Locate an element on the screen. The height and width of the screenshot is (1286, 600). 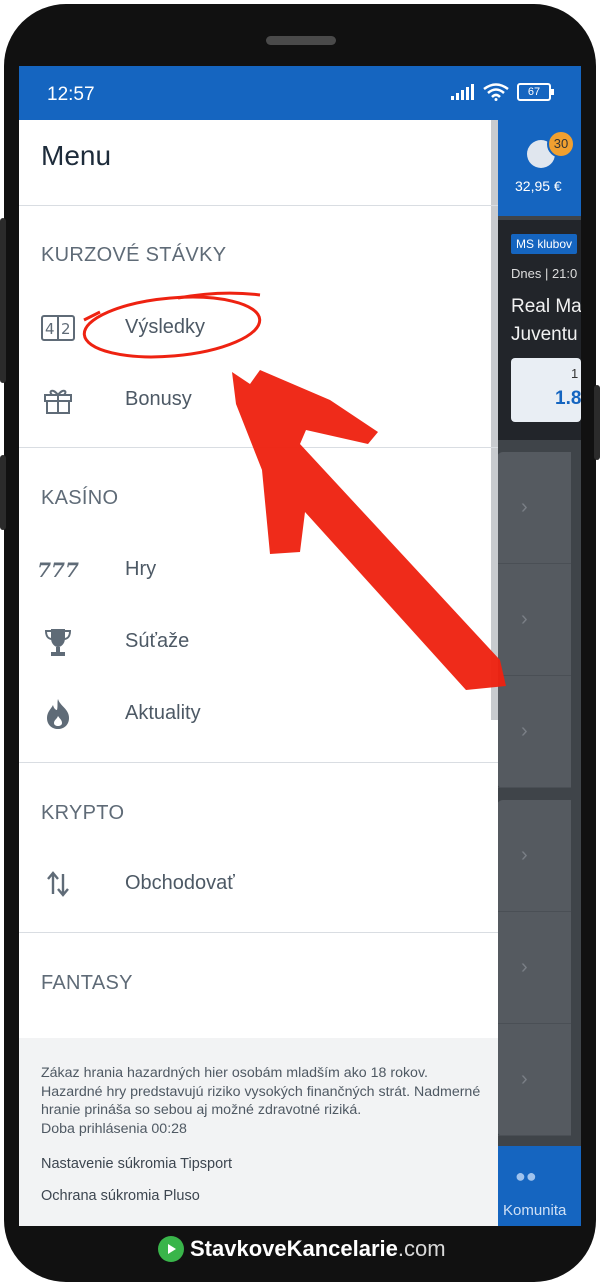
notification-badge: 30 is located at coordinates (561, 144).